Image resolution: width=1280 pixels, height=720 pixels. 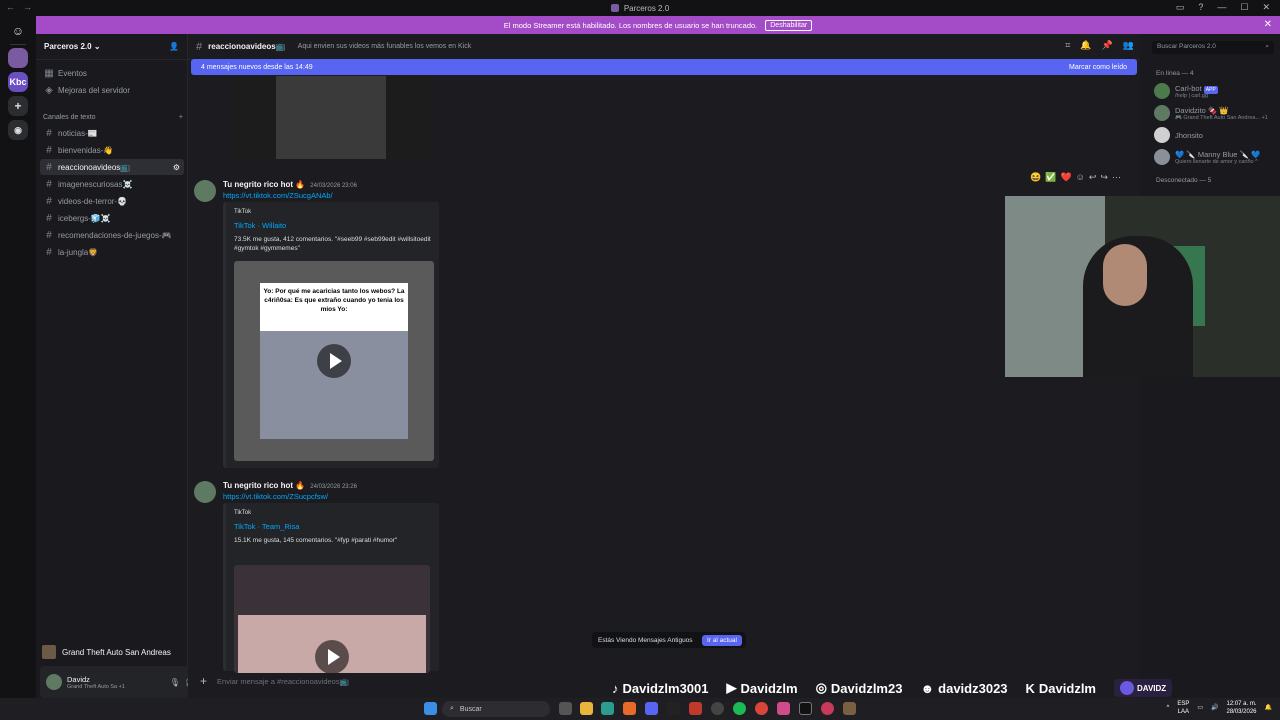 What do you see at coordinates (973, 688) in the screenshot?
I see `discord-handle: davidz3023` at bounding box center [973, 688].